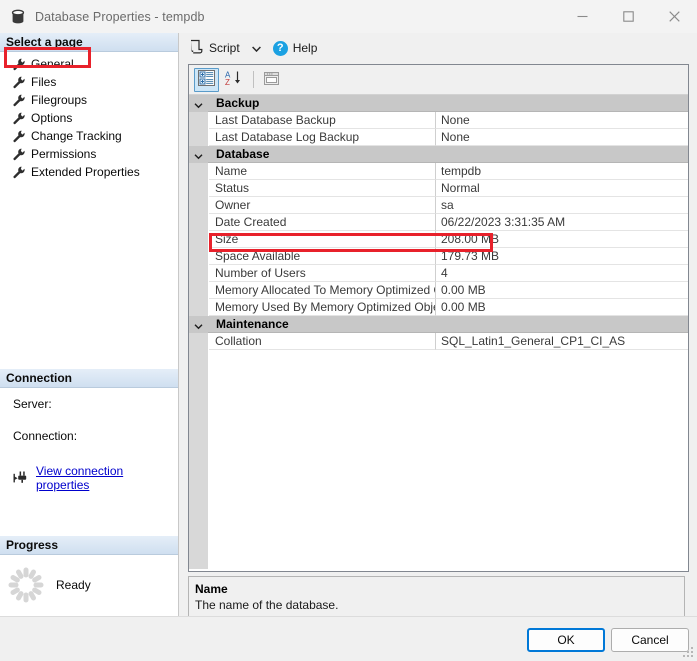 Image resolution: width=697 pixels, height=661 pixels. What do you see at coordinates (322, 120) in the screenshot?
I see `property-name: Last Database Backup` at bounding box center [322, 120].